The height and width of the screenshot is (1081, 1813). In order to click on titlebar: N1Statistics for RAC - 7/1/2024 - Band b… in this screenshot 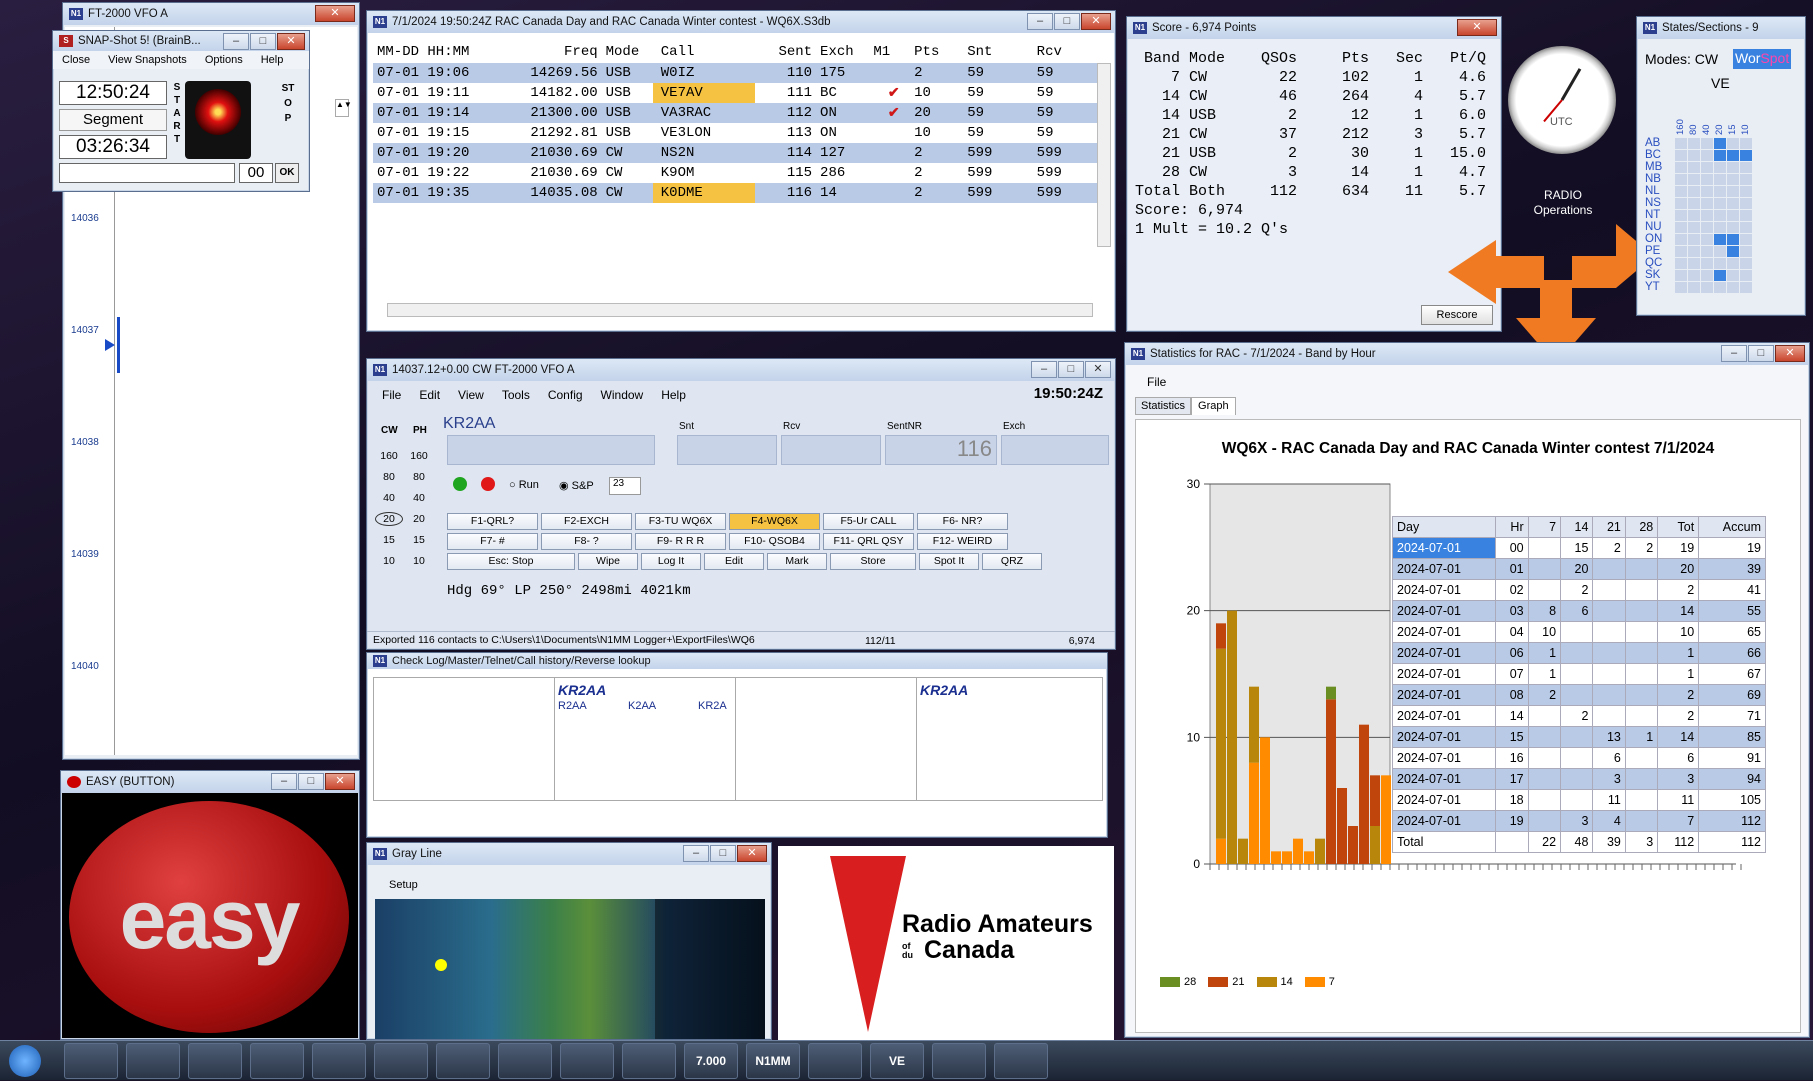, I will do `click(1467, 354)`.